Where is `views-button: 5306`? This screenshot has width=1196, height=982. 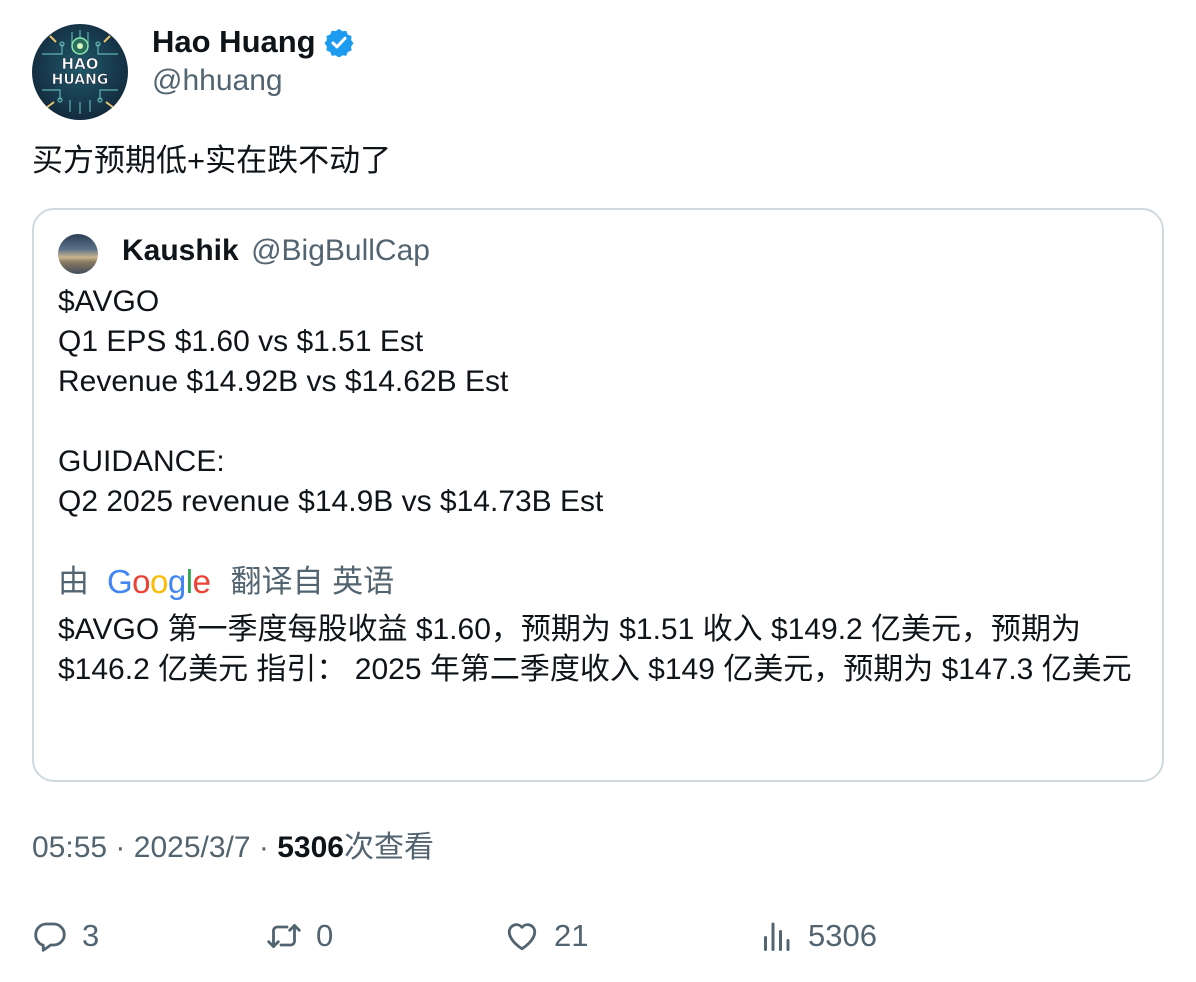
views-button: 5306 is located at coordinates (817, 936).